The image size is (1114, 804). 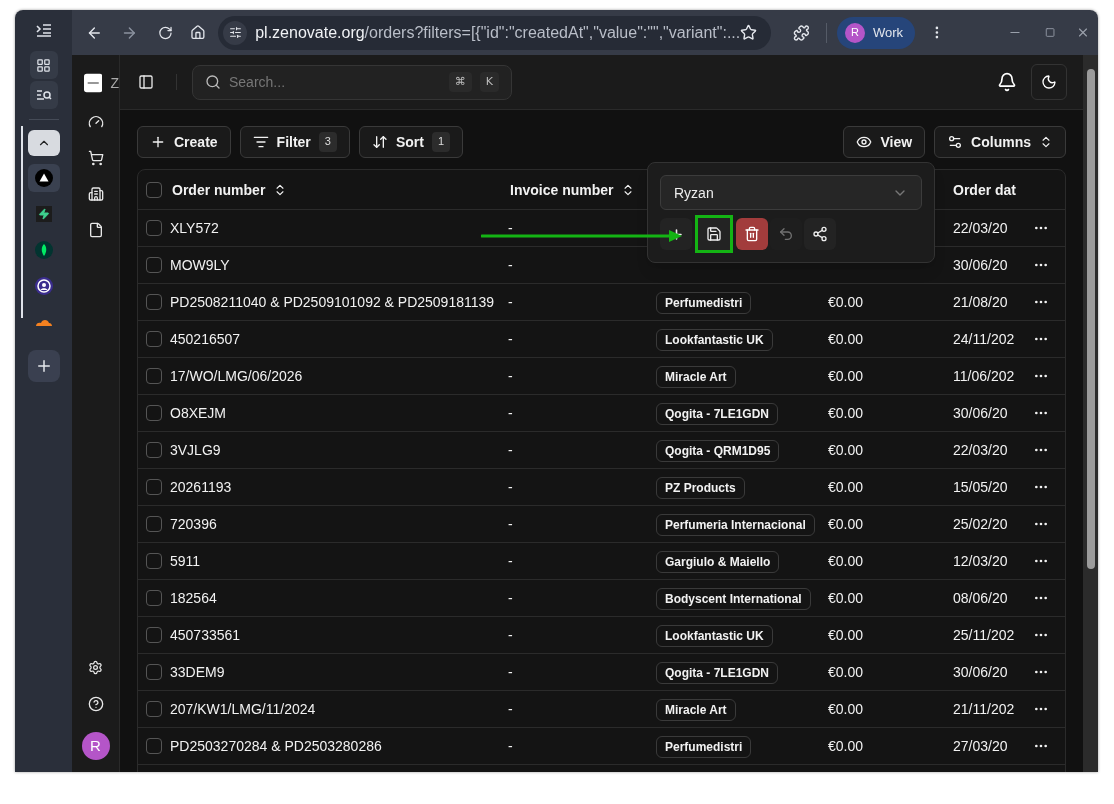 I want to click on site-settings-icon, so click(x=235, y=32).